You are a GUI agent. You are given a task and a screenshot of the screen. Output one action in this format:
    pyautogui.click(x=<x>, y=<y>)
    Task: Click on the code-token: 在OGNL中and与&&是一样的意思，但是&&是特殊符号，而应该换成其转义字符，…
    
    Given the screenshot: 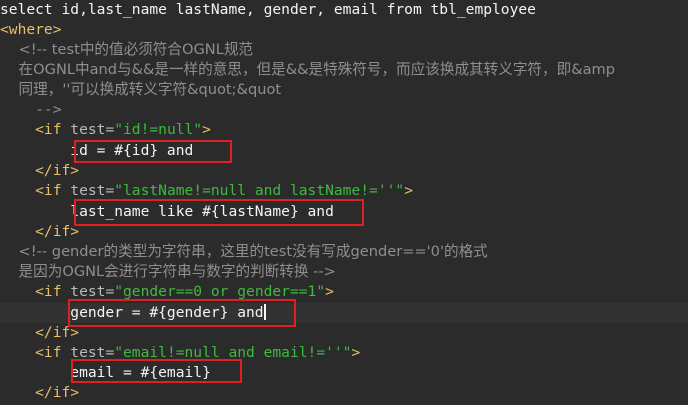 What is the action you would take?
    pyautogui.click(x=307, y=69)
    